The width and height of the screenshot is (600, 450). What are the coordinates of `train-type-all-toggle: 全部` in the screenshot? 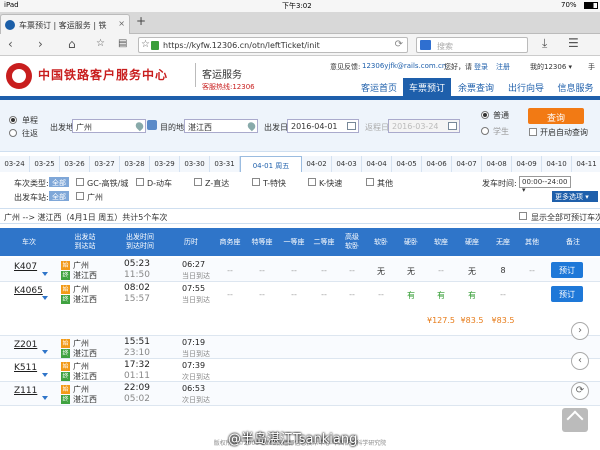 It's located at (59, 182).